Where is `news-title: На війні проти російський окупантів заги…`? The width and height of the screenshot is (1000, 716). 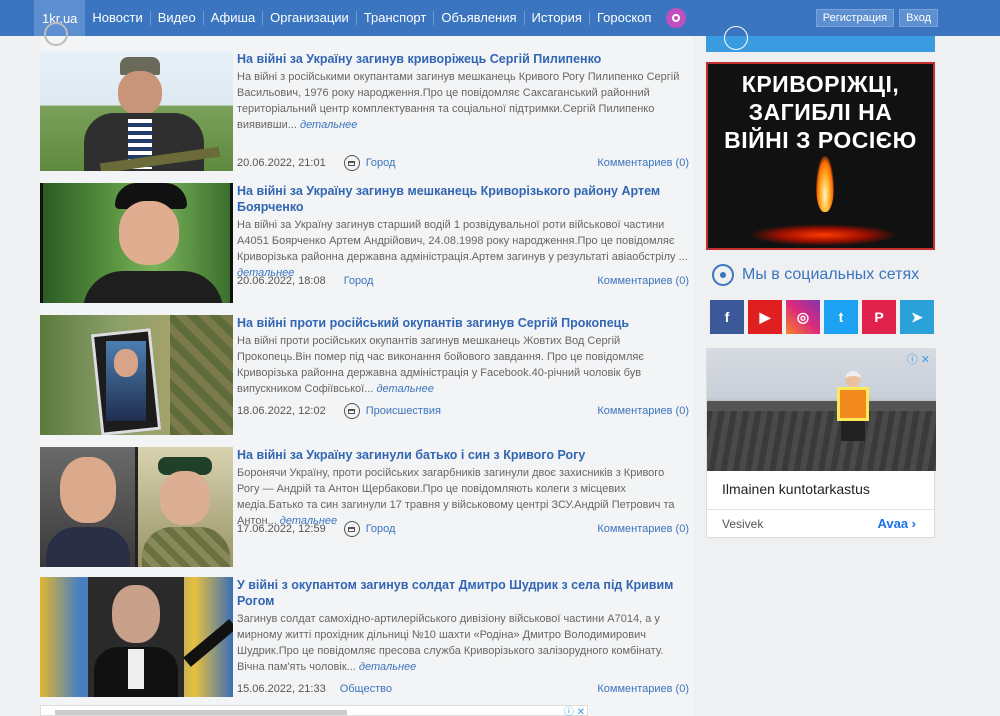
news-title: На війні проти російський окупантів заги… is located at coordinates (463, 323).